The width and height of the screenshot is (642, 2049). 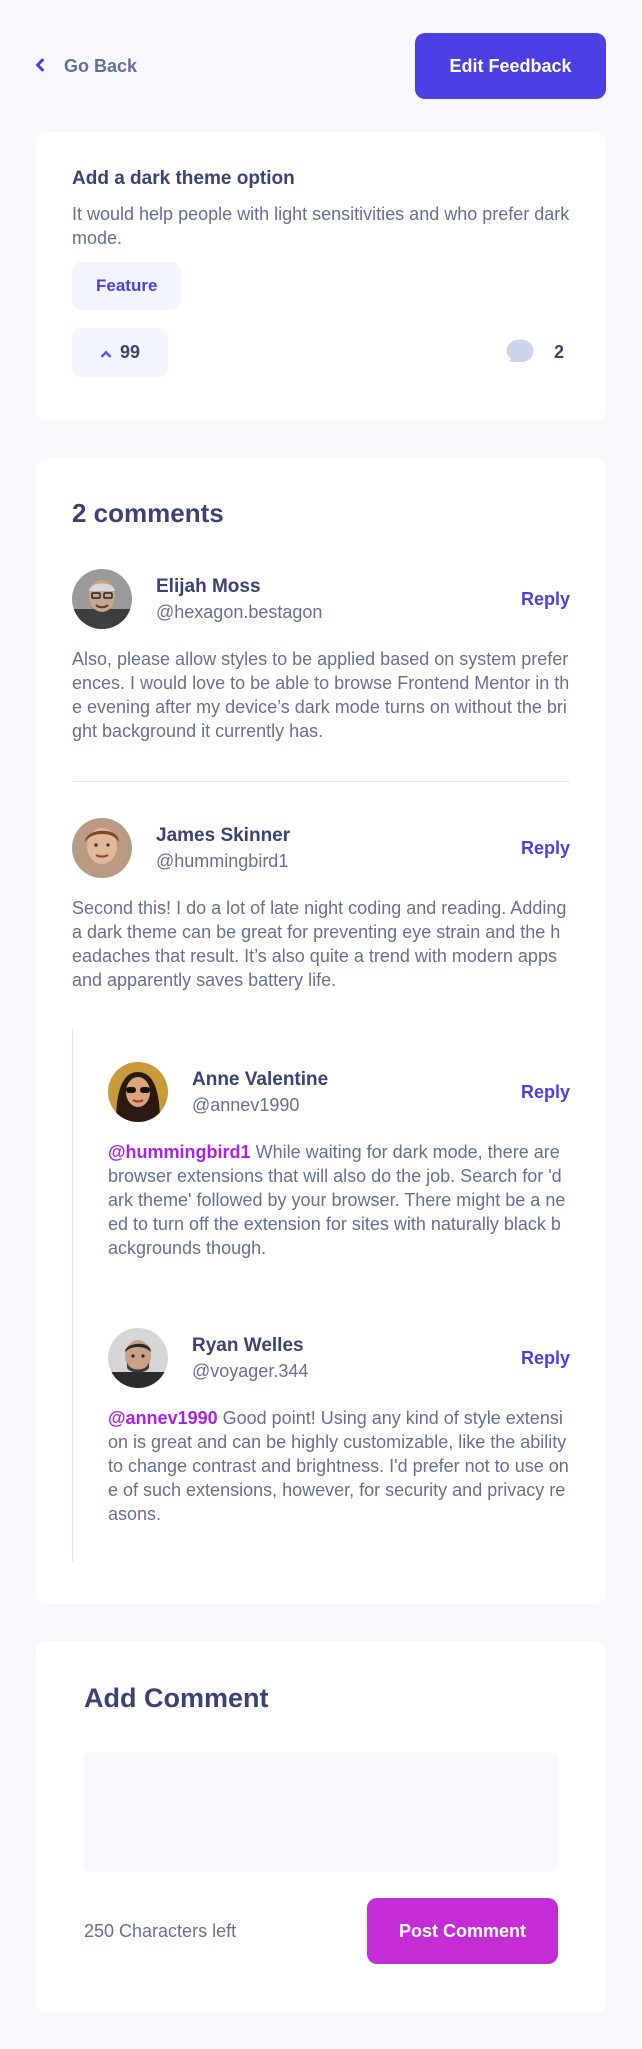 What do you see at coordinates (535, 352) in the screenshot?
I see `comment-count: 2` at bounding box center [535, 352].